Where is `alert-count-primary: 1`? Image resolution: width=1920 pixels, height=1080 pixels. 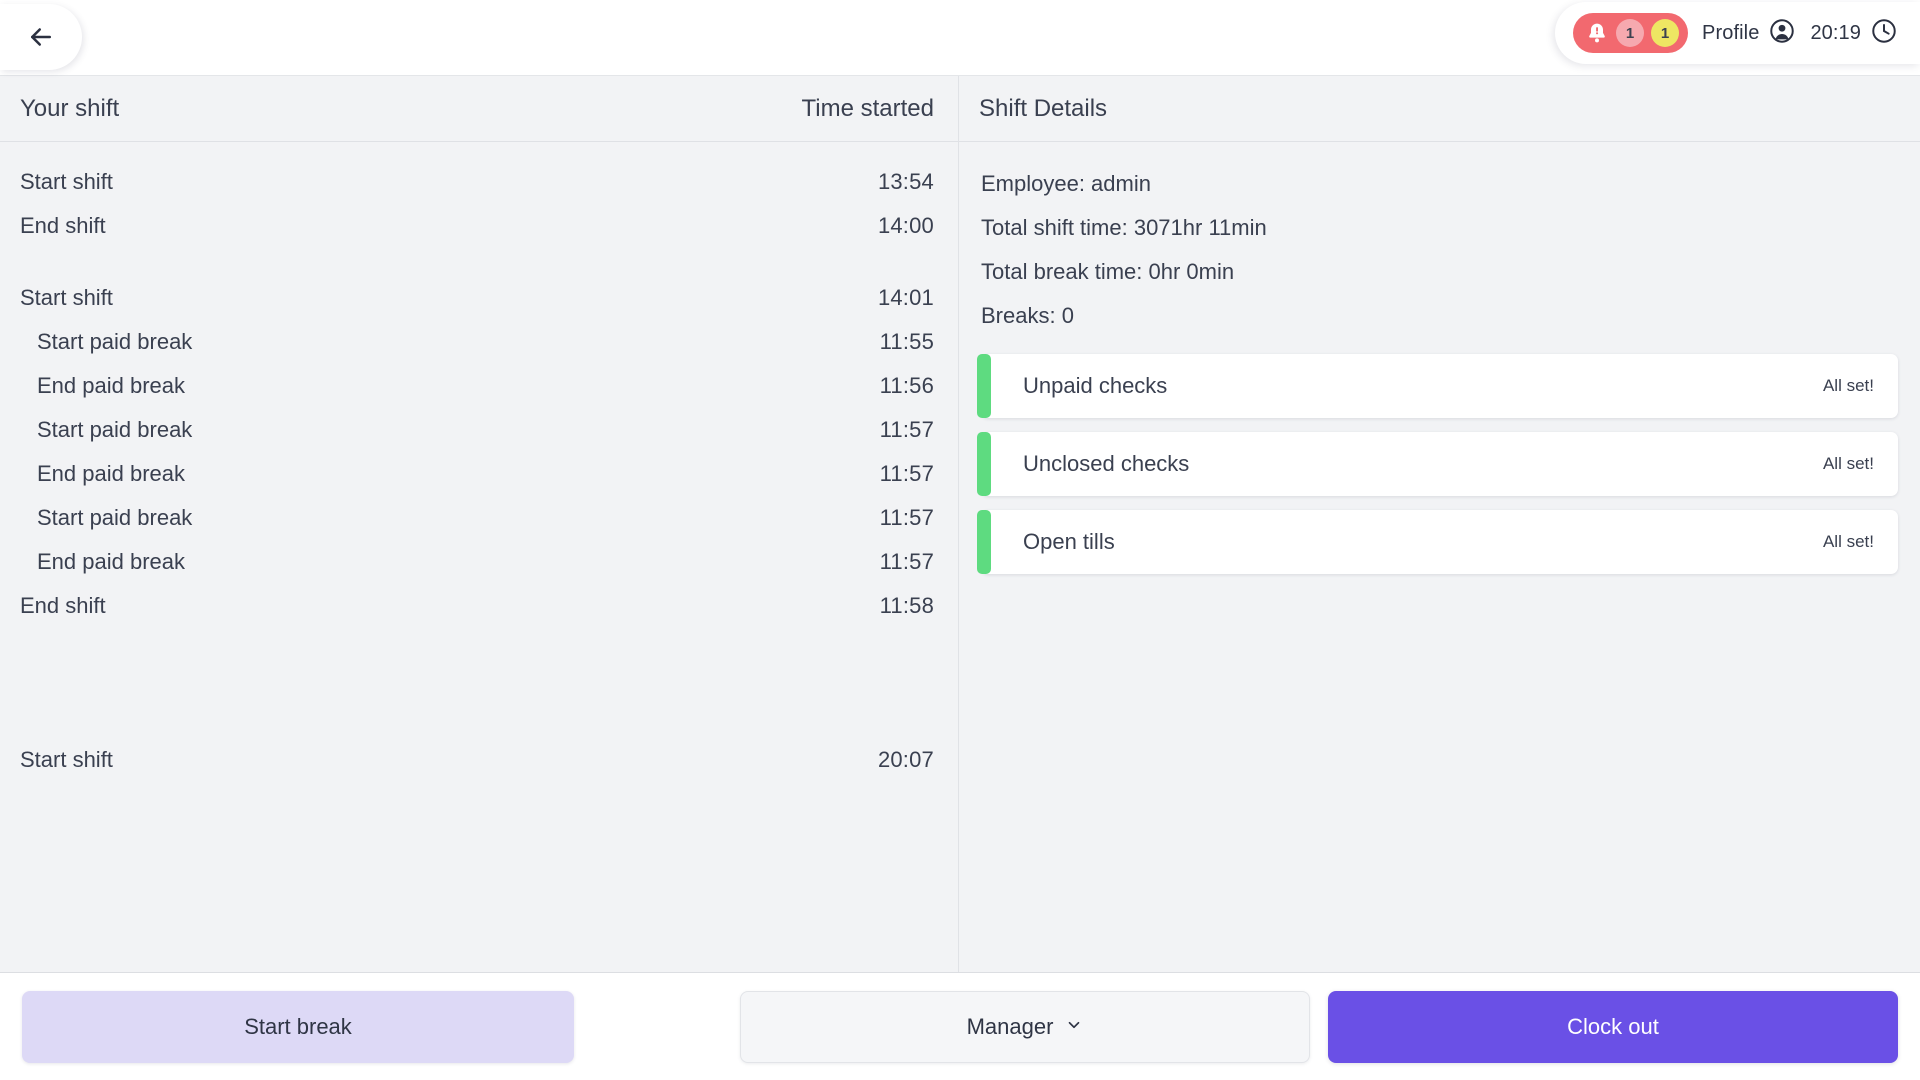
alert-count-primary: 1 is located at coordinates (1630, 33).